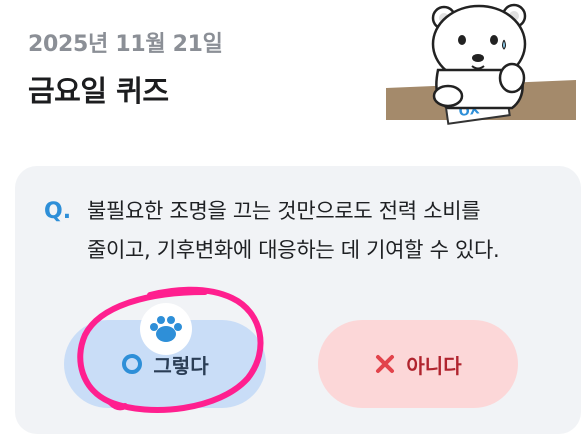 This screenshot has height=434, width=585. I want to click on paw-icon, so click(166, 329).